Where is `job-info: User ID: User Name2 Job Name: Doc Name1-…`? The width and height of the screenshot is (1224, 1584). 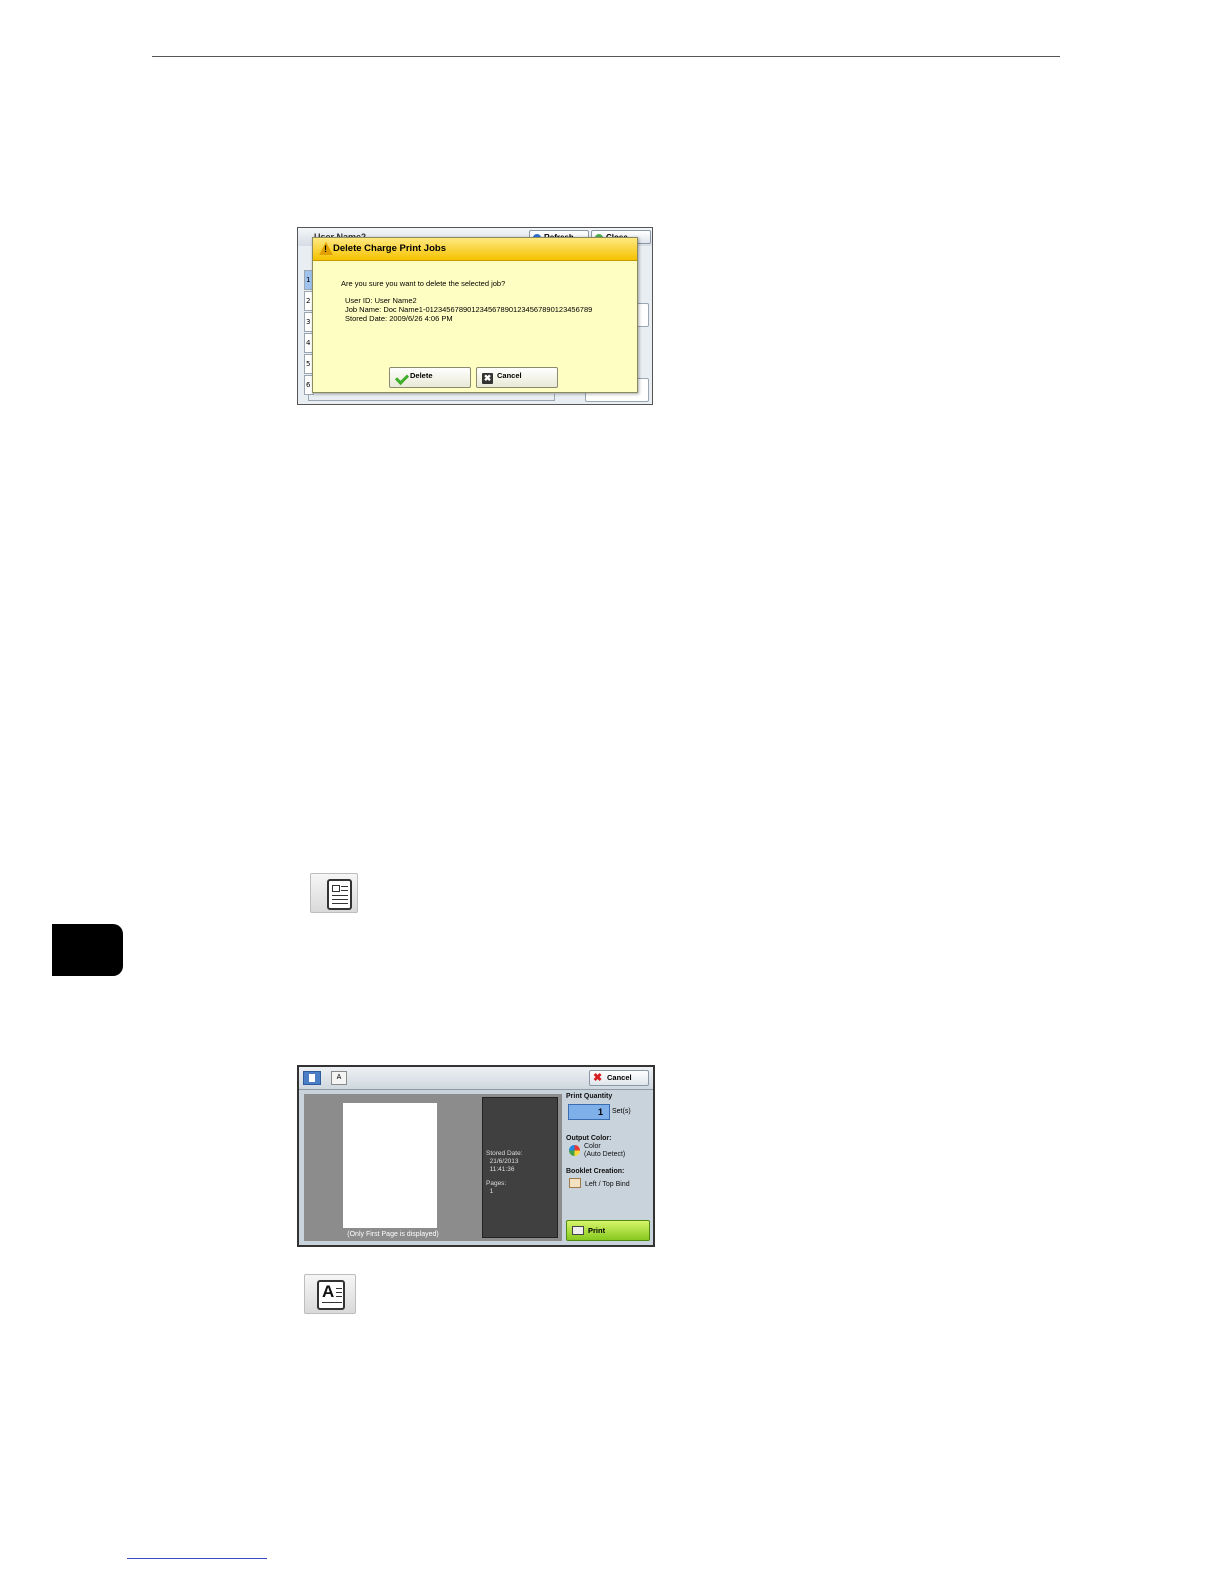
job-info: User ID: User Name2 Job Name: Doc Name1-… is located at coordinates (468, 309).